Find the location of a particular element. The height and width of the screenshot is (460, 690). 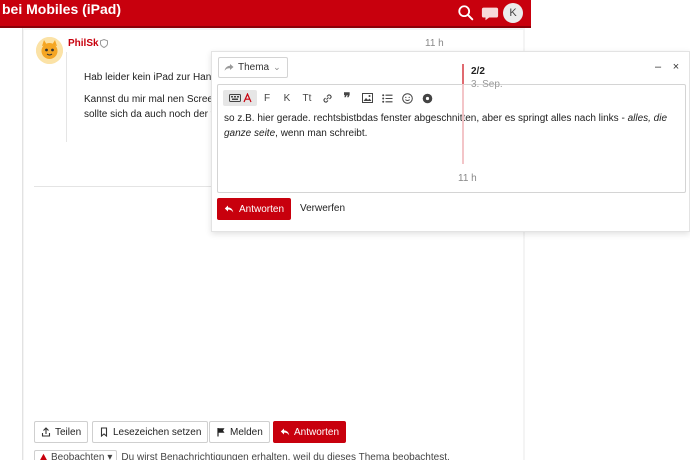

link-icon is located at coordinates (327, 98).